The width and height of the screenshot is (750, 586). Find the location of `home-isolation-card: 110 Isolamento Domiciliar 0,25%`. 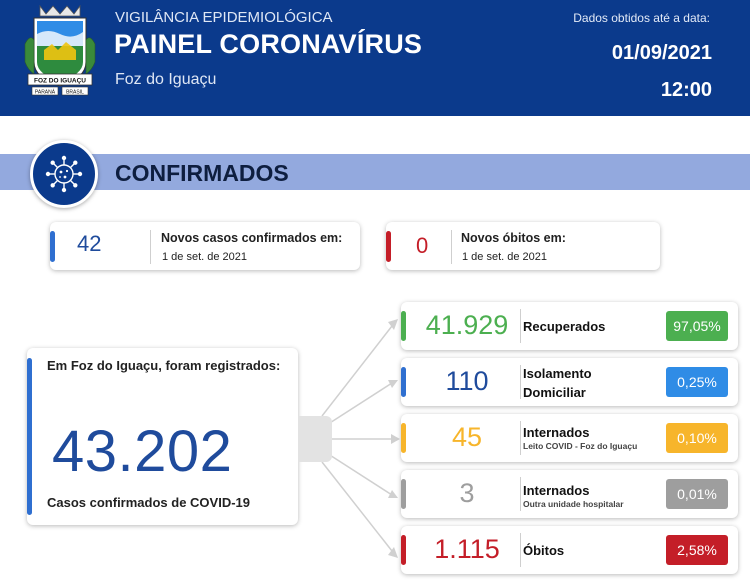

home-isolation-card: 110 Isolamento Domiciliar 0,25% is located at coordinates (569, 382).